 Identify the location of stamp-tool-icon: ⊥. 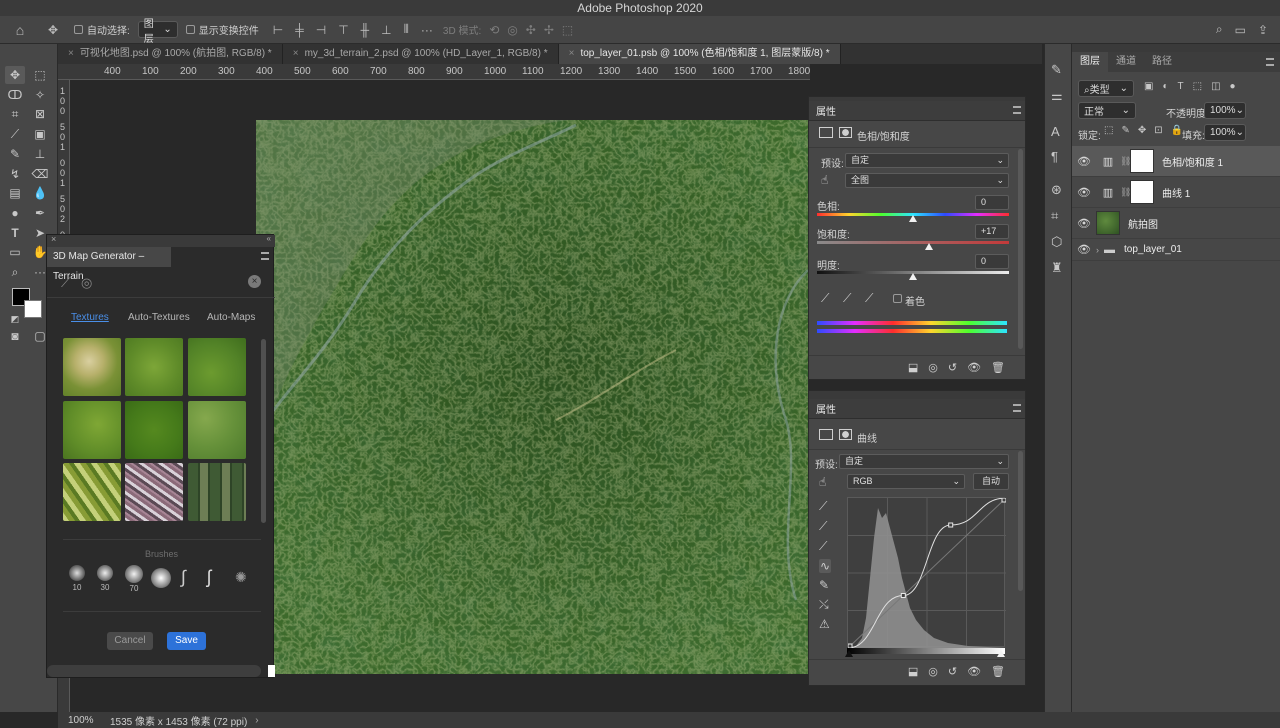
(40, 154).